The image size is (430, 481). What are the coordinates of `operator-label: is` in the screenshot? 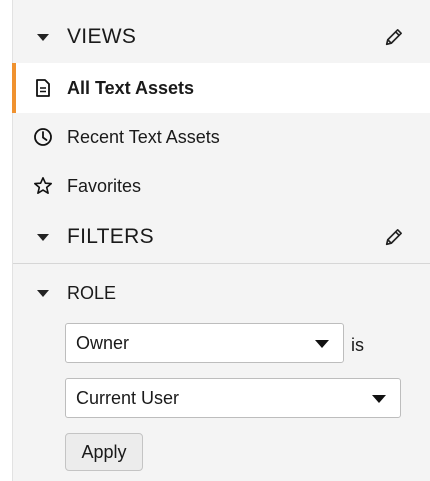 It's located at (357, 345).